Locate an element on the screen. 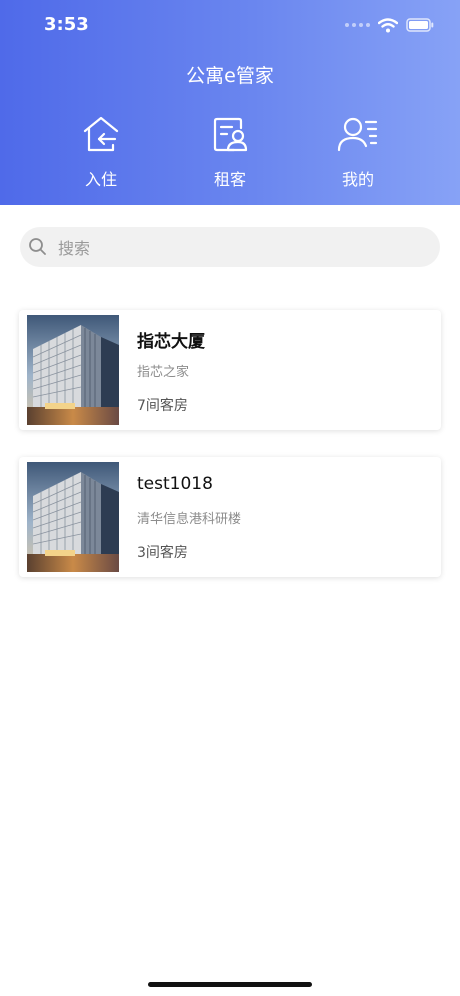 The height and width of the screenshot is (996, 460). property-room-count: 3间客房 is located at coordinates (162, 553).